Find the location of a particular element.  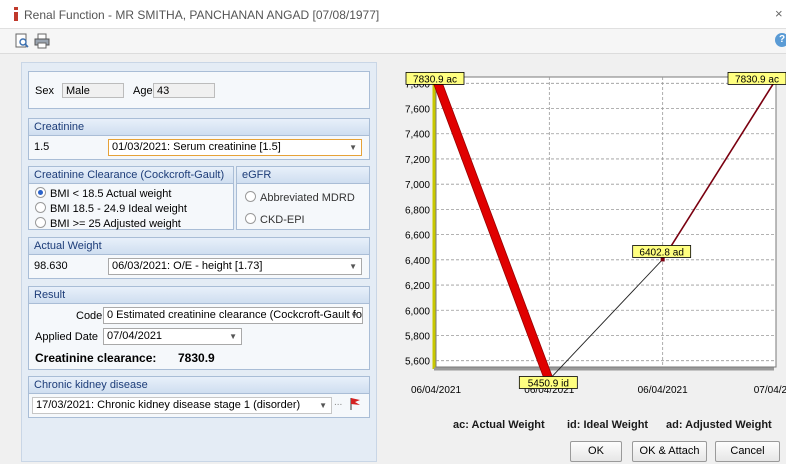

data-label: 6402.8 ad is located at coordinates (661, 252).